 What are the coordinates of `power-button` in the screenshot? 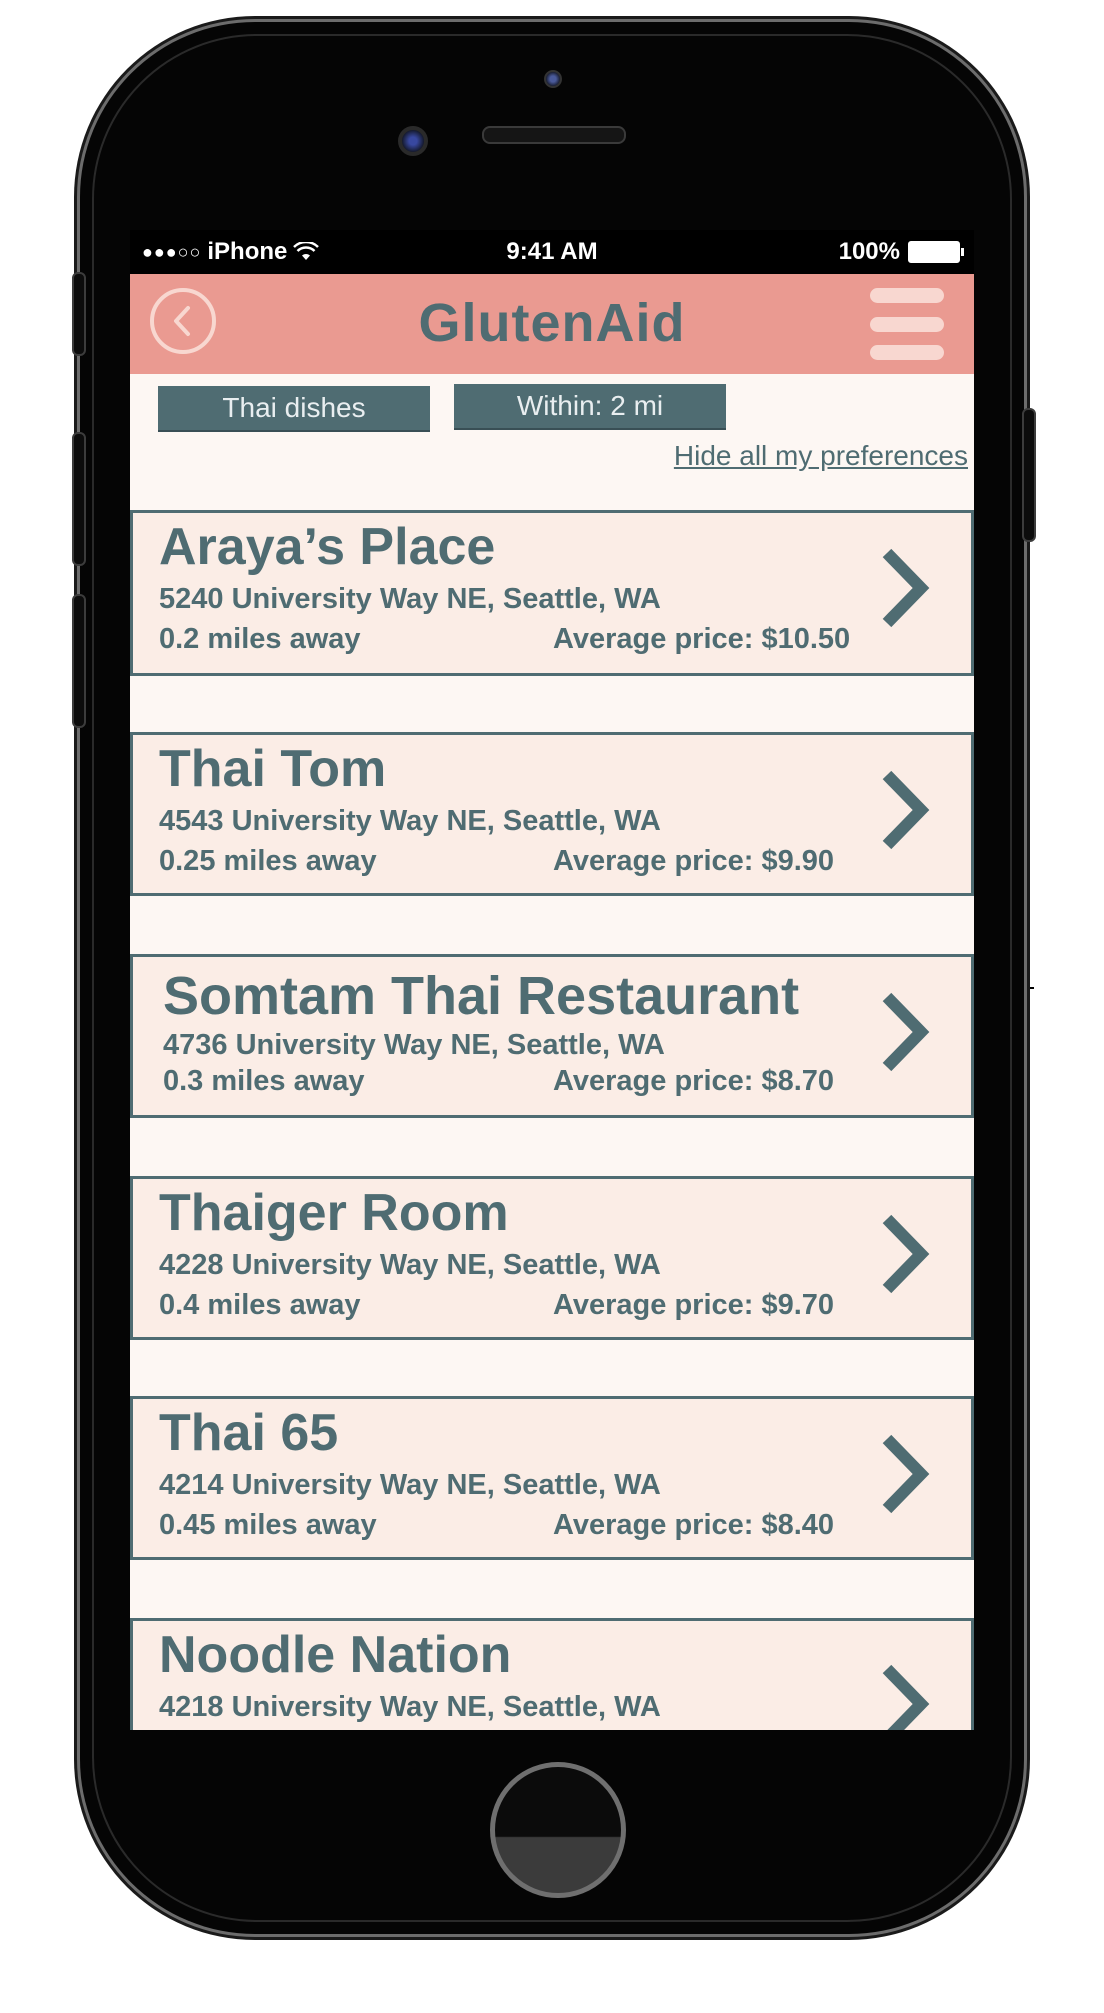 It's located at (1029, 475).